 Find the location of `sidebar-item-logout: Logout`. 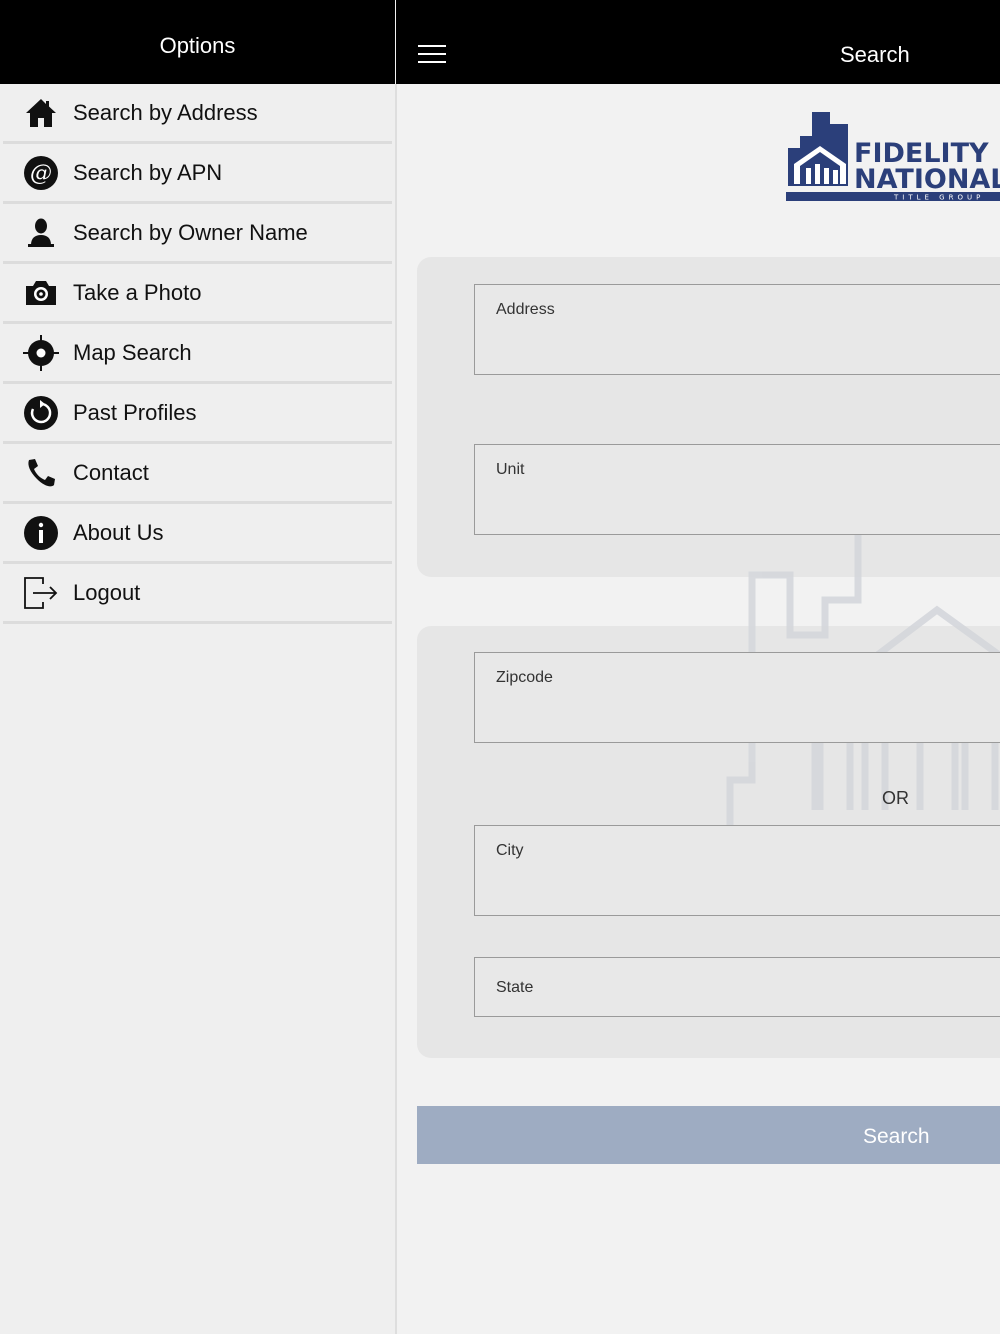

sidebar-item-logout: Logout is located at coordinates (197, 594).